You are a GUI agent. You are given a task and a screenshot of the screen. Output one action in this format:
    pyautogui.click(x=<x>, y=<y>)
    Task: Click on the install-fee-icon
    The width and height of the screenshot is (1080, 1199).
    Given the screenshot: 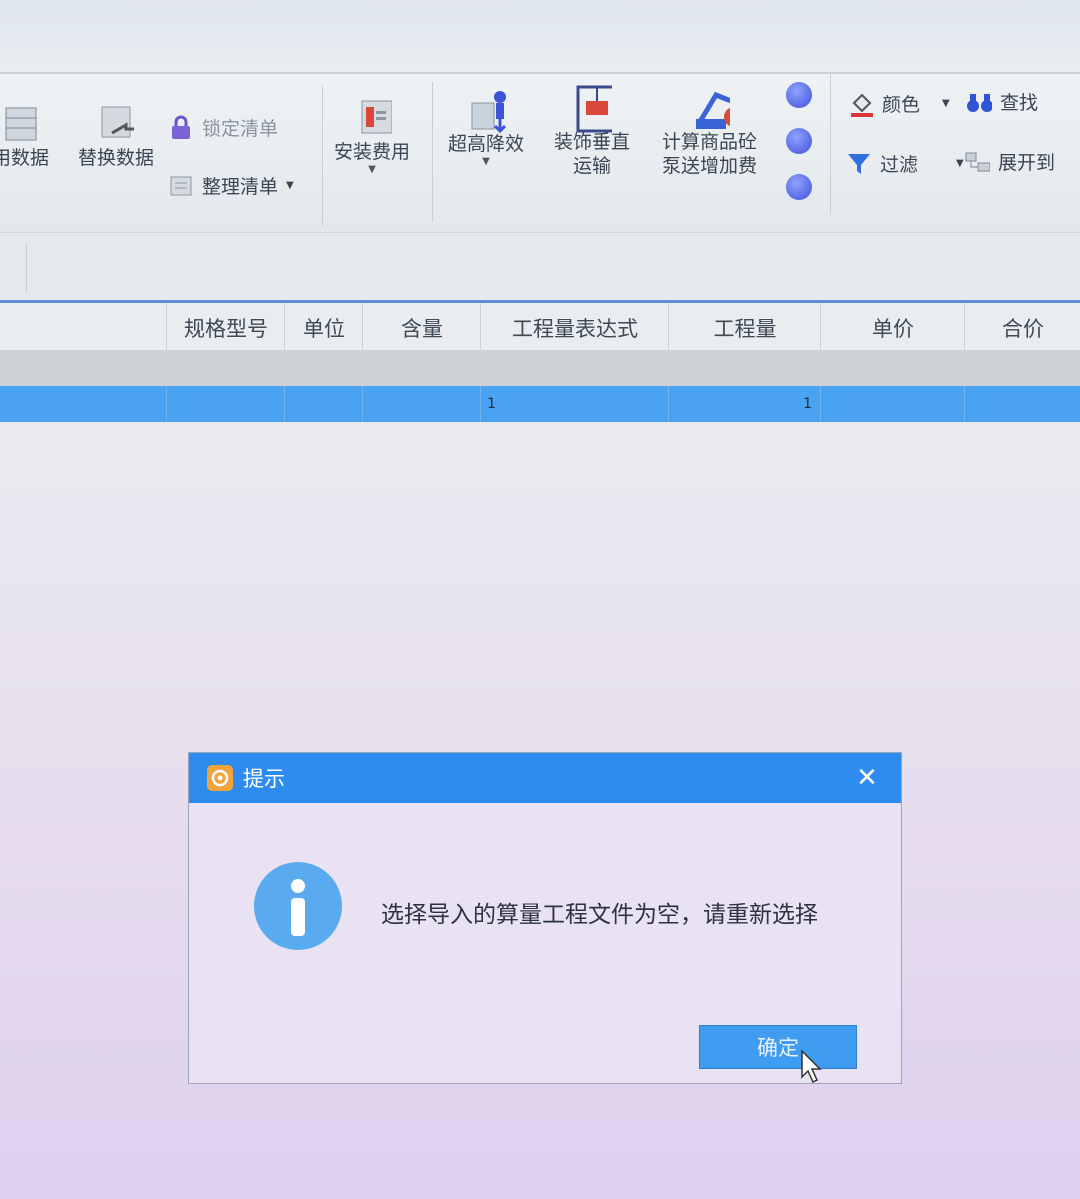 What is the action you would take?
    pyautogui.click(x=372, y=118)
    